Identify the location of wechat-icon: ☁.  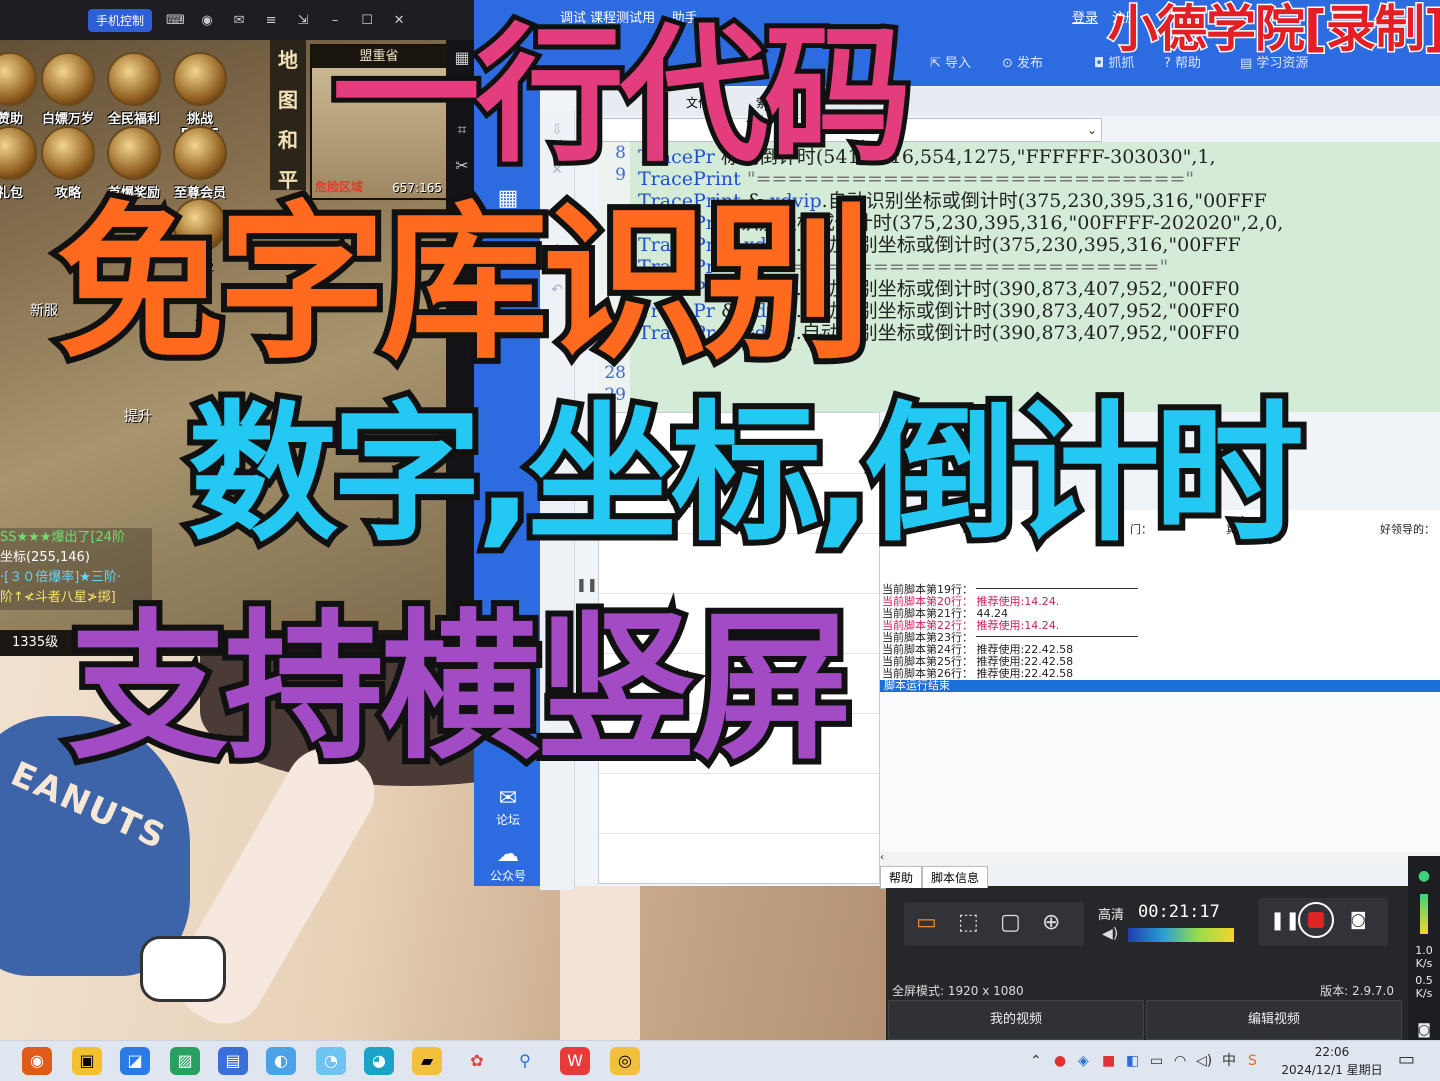
(508, 854).